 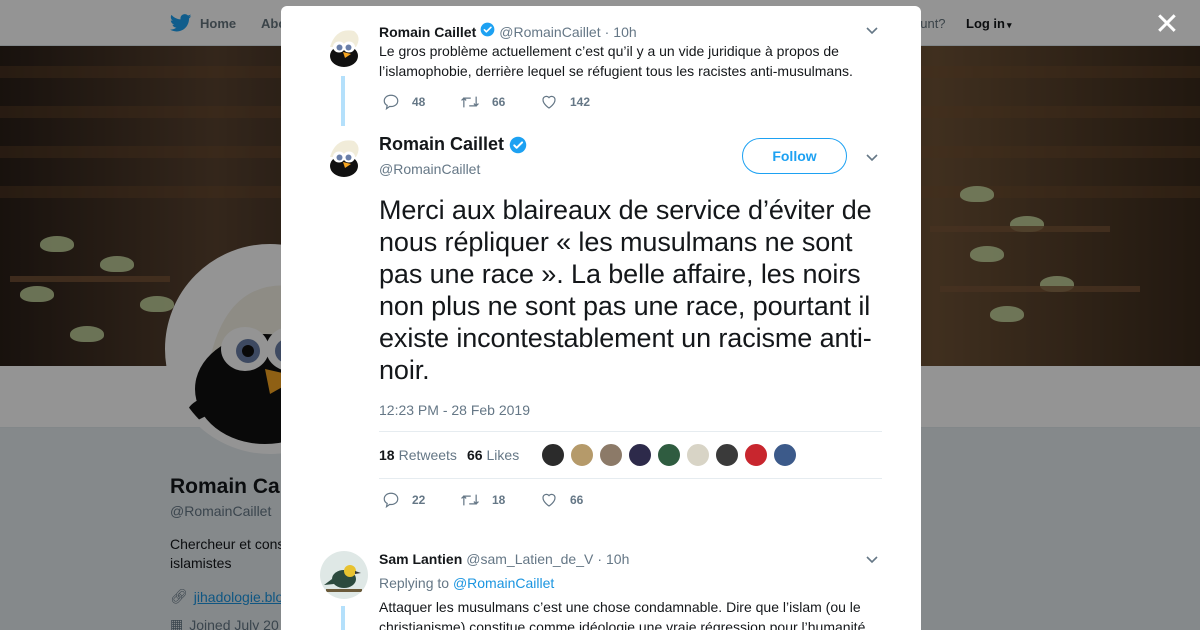 What do you see at coordinates (503, 583) in the screenshot?
I see `replying-to-link: @RomainCaillet` at bounding box center [503, 583].